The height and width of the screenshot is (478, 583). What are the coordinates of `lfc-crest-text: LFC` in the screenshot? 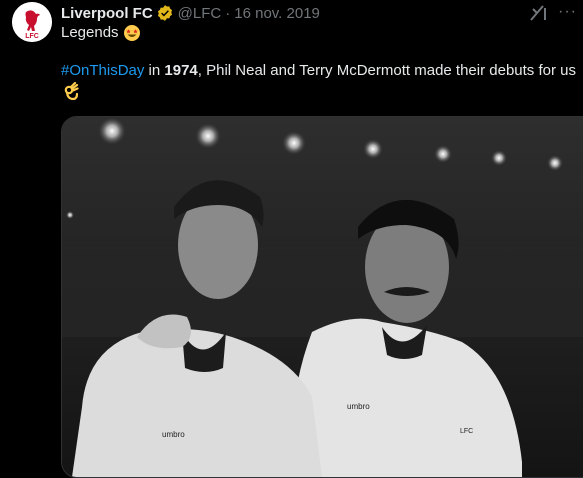 It's located at (466, 431).